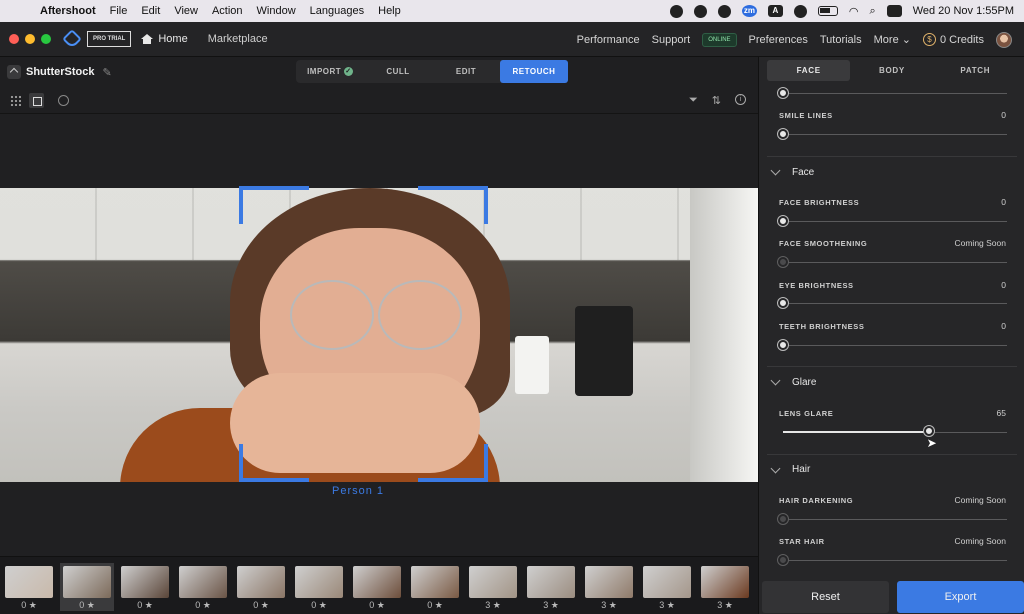  Describe the element at coordinates (274, 205) in the screenshot. I see `face-box-corner-top-left` at that location.